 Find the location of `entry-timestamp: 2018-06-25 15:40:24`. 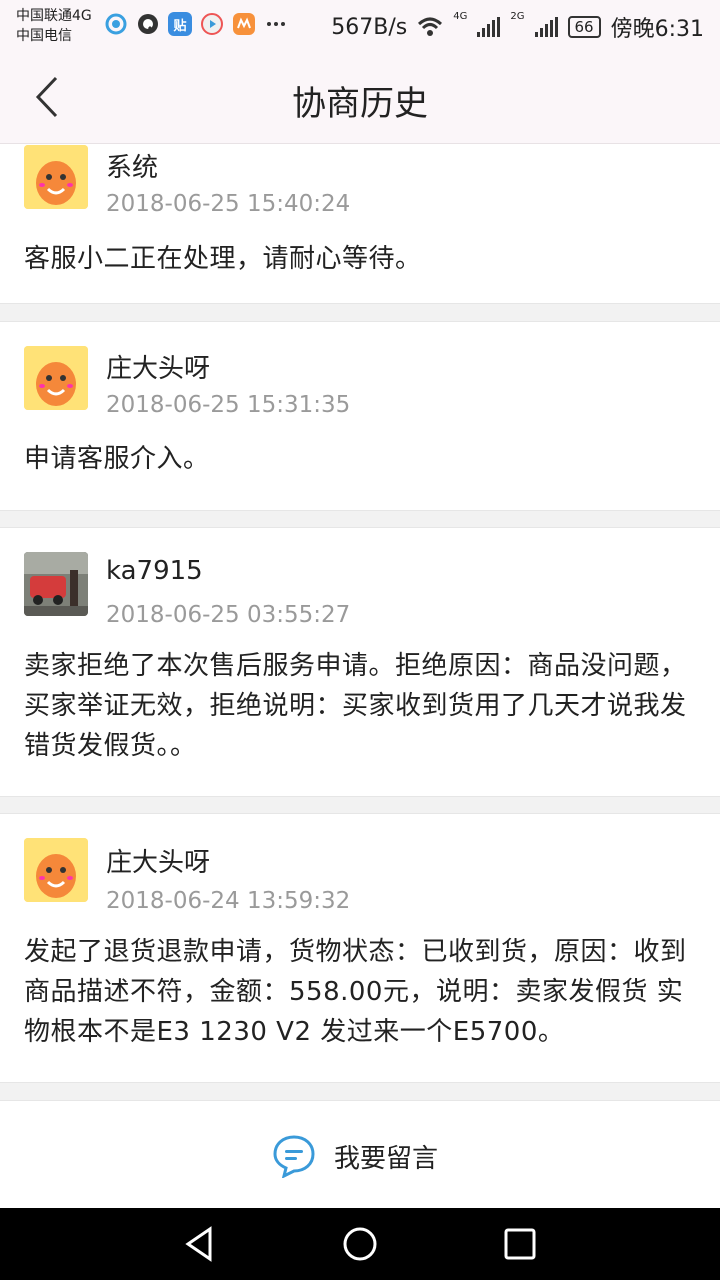

entry-timestamp: 2018-06-25 15:40:24 is located at coordinates (228, 204).